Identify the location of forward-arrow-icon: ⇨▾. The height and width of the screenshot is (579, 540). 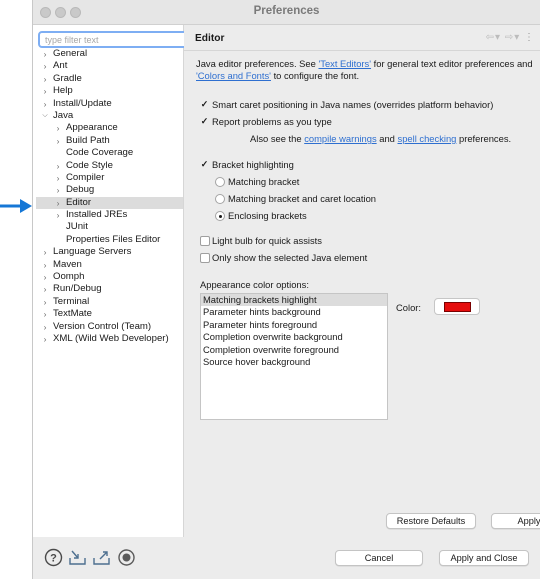
(512, 37).